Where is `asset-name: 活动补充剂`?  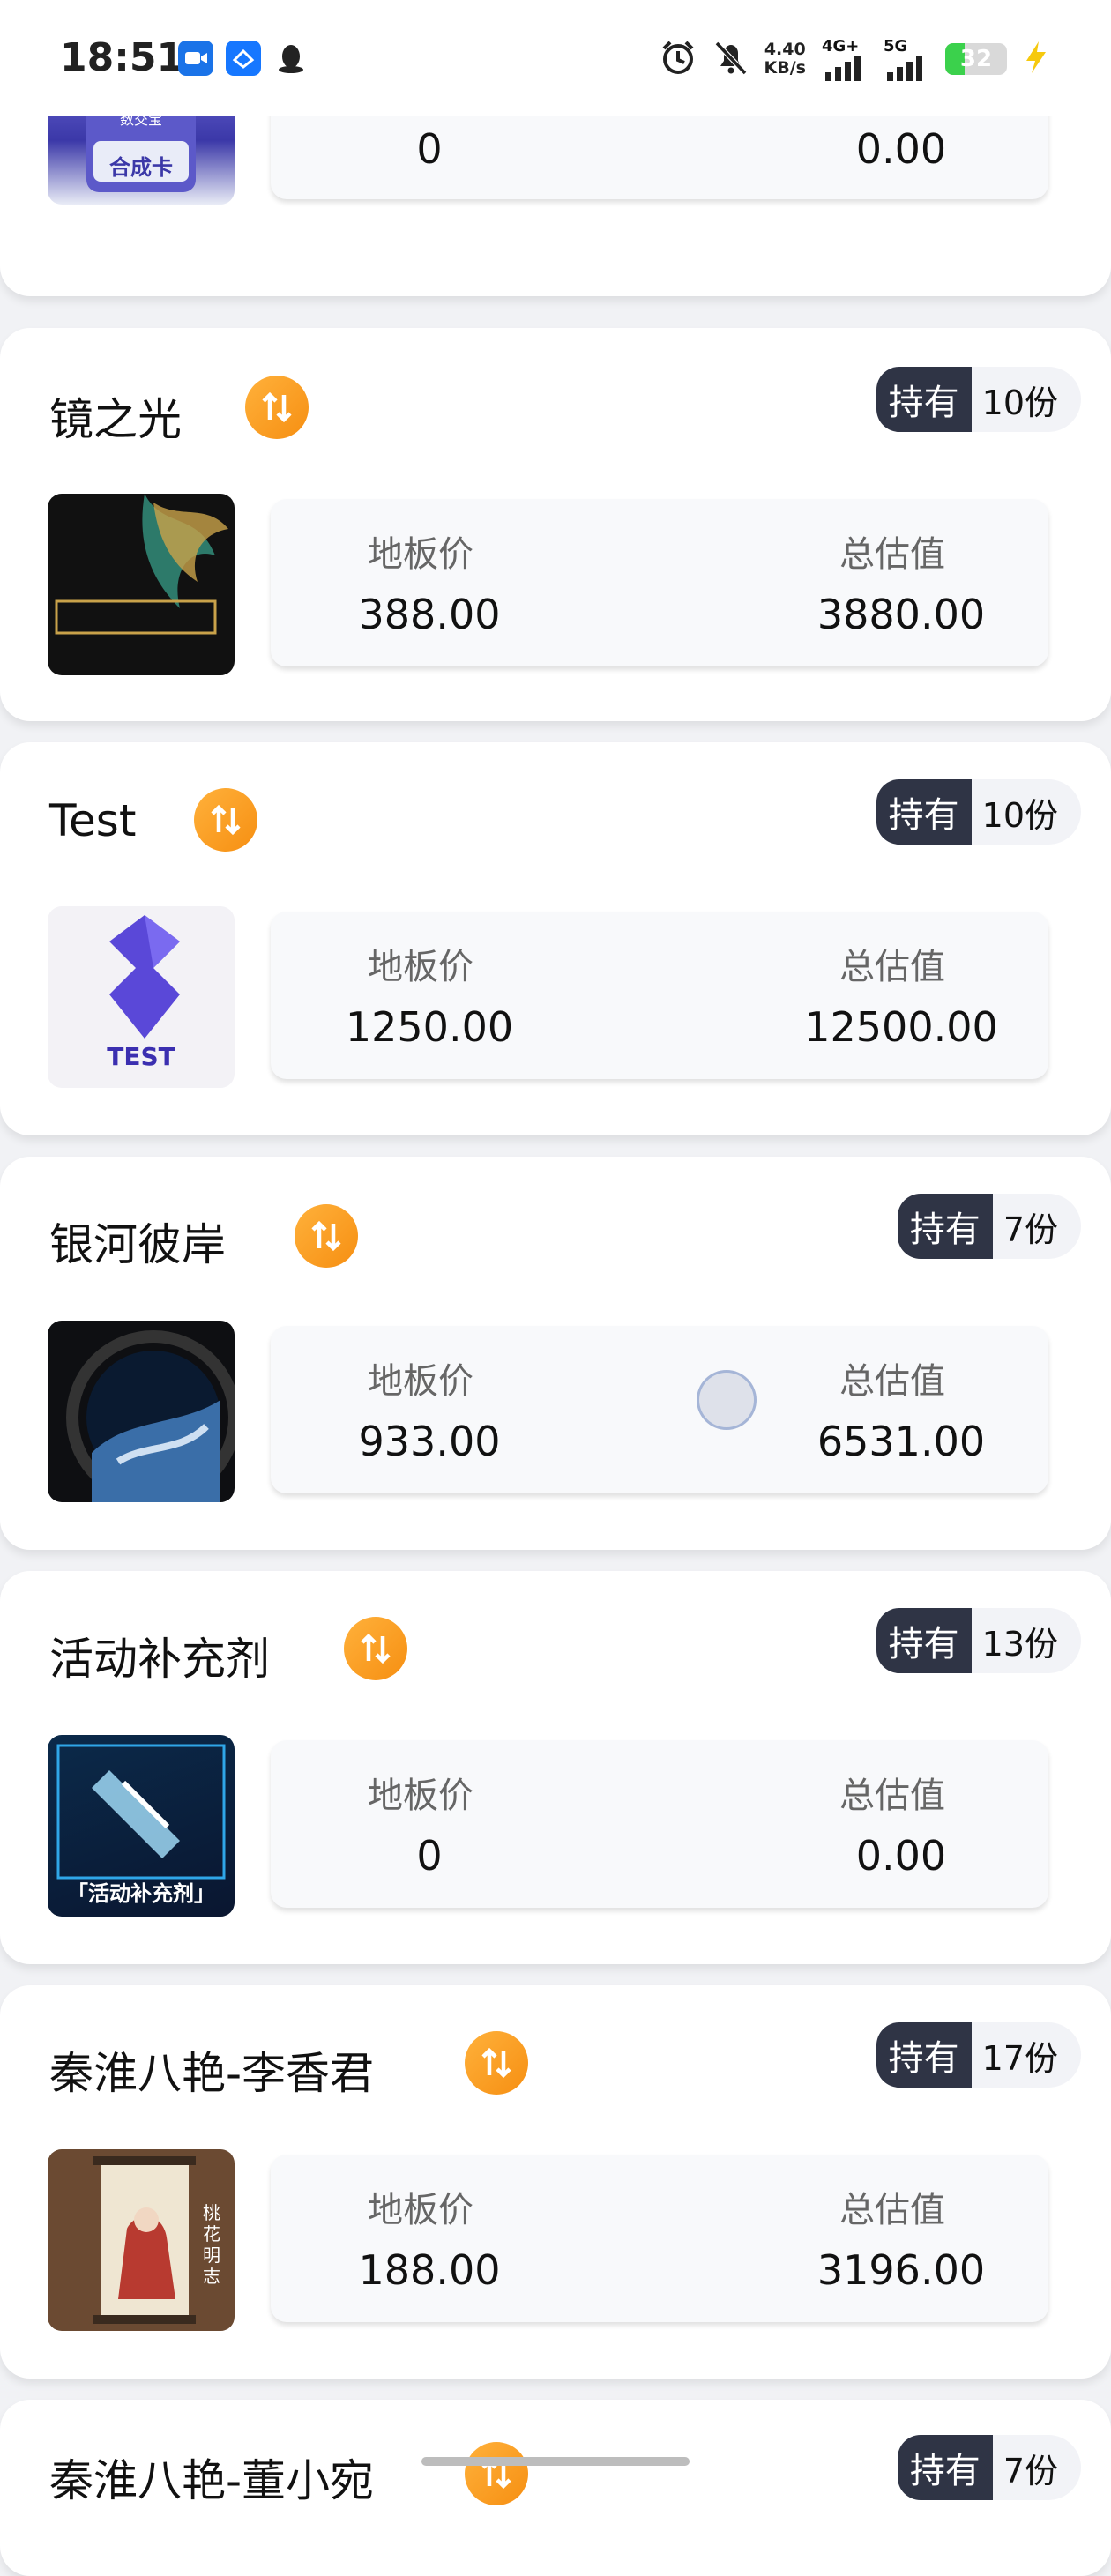 asset-name: 活动补充剂 is located at coordinates (159, 1660).